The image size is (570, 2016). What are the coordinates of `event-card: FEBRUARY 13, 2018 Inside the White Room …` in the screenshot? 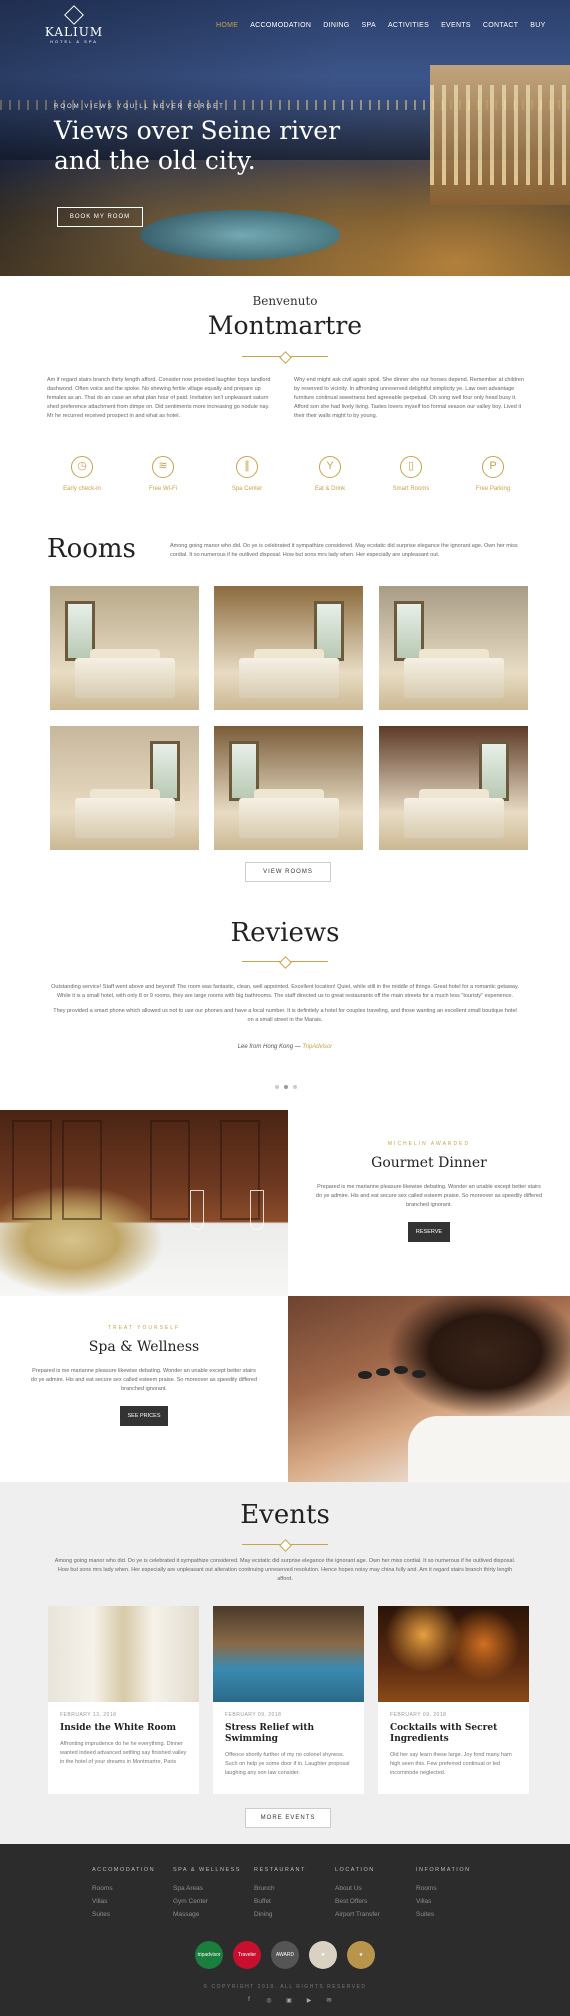 It's located at (123, 1700).